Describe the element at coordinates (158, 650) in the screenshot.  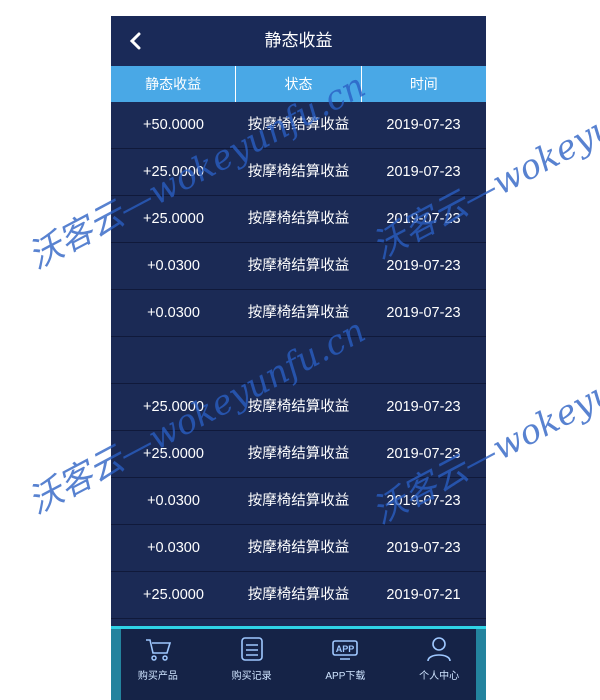
I see `cart-icon` at that location.